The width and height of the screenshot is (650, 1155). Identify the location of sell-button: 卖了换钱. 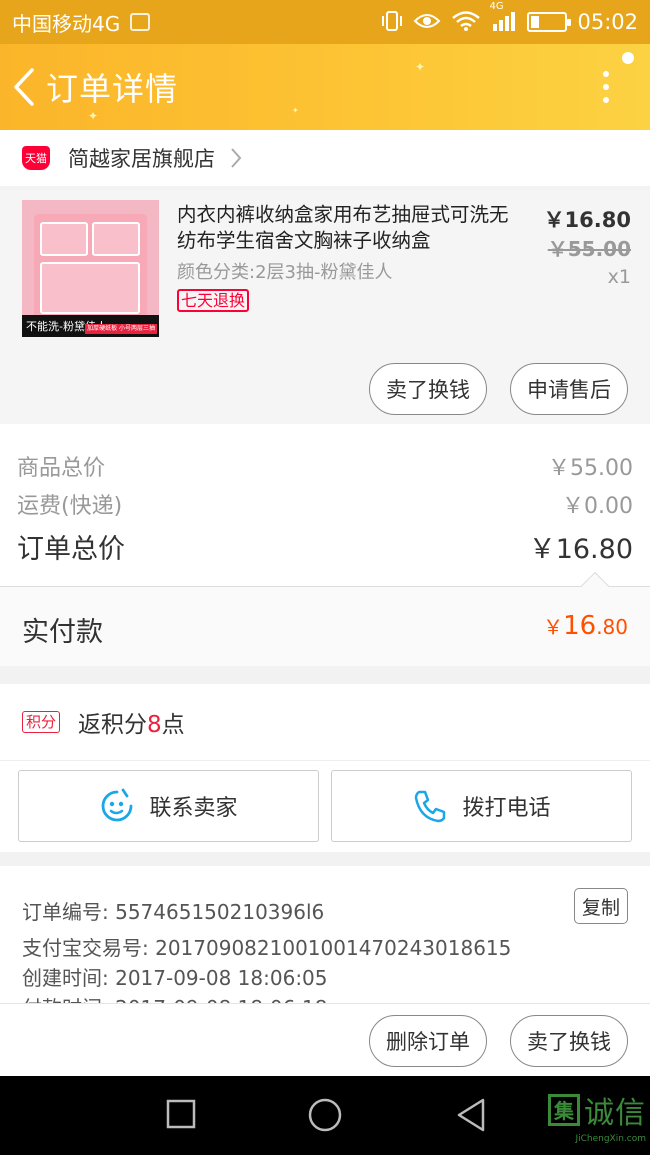
(428, 389).